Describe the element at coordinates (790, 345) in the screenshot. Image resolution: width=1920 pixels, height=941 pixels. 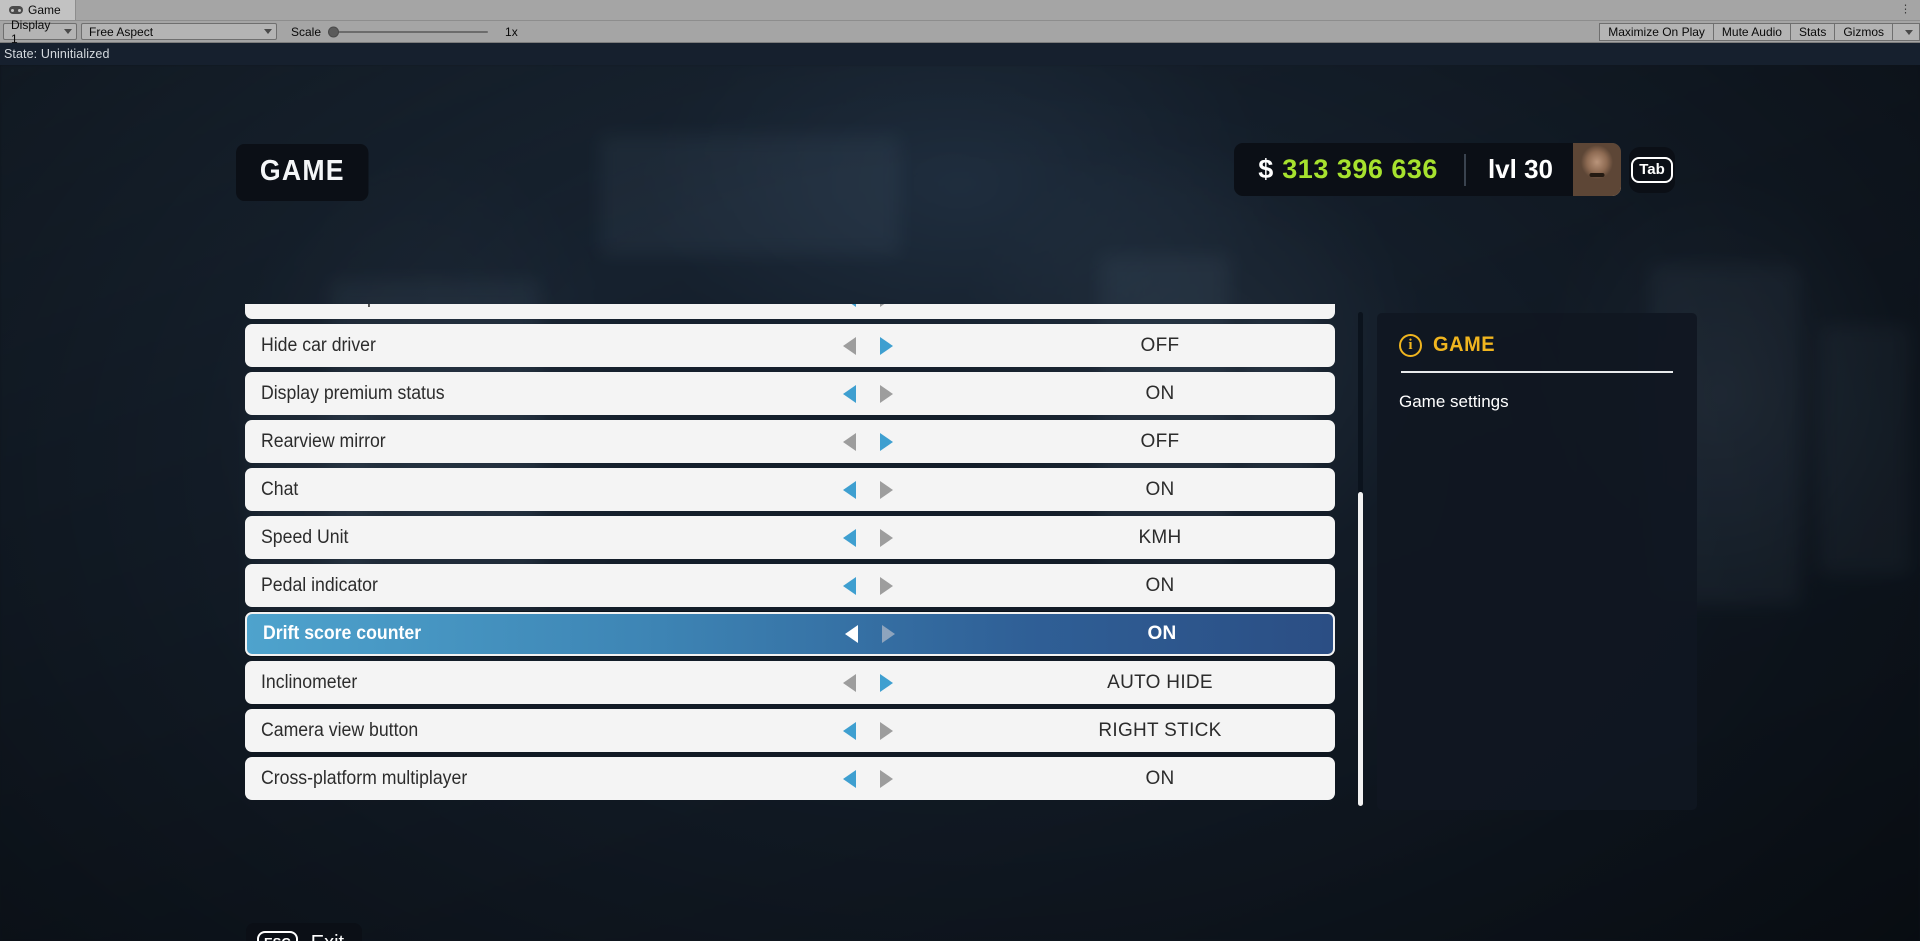
I see `settings-row: Hide car driver OFF` at that location.